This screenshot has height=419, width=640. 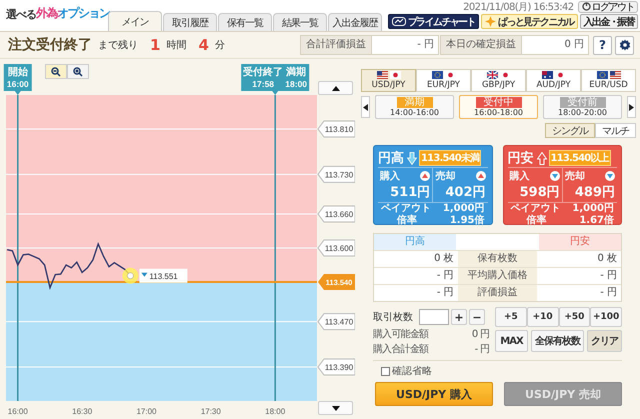 What do you see at coordinates (400, 350) in the screenshot?
I see `amount-label: 購入合計金額` at bounding box center [400, 350].